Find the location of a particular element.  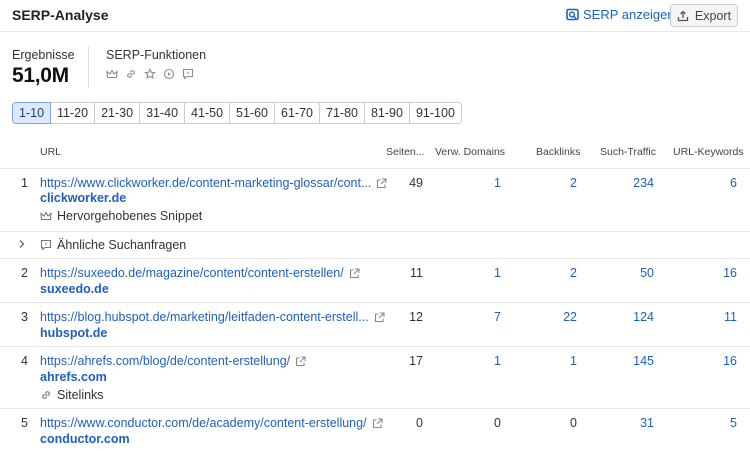

row-2-traffic: 50 is located at coordinates (624, 273).